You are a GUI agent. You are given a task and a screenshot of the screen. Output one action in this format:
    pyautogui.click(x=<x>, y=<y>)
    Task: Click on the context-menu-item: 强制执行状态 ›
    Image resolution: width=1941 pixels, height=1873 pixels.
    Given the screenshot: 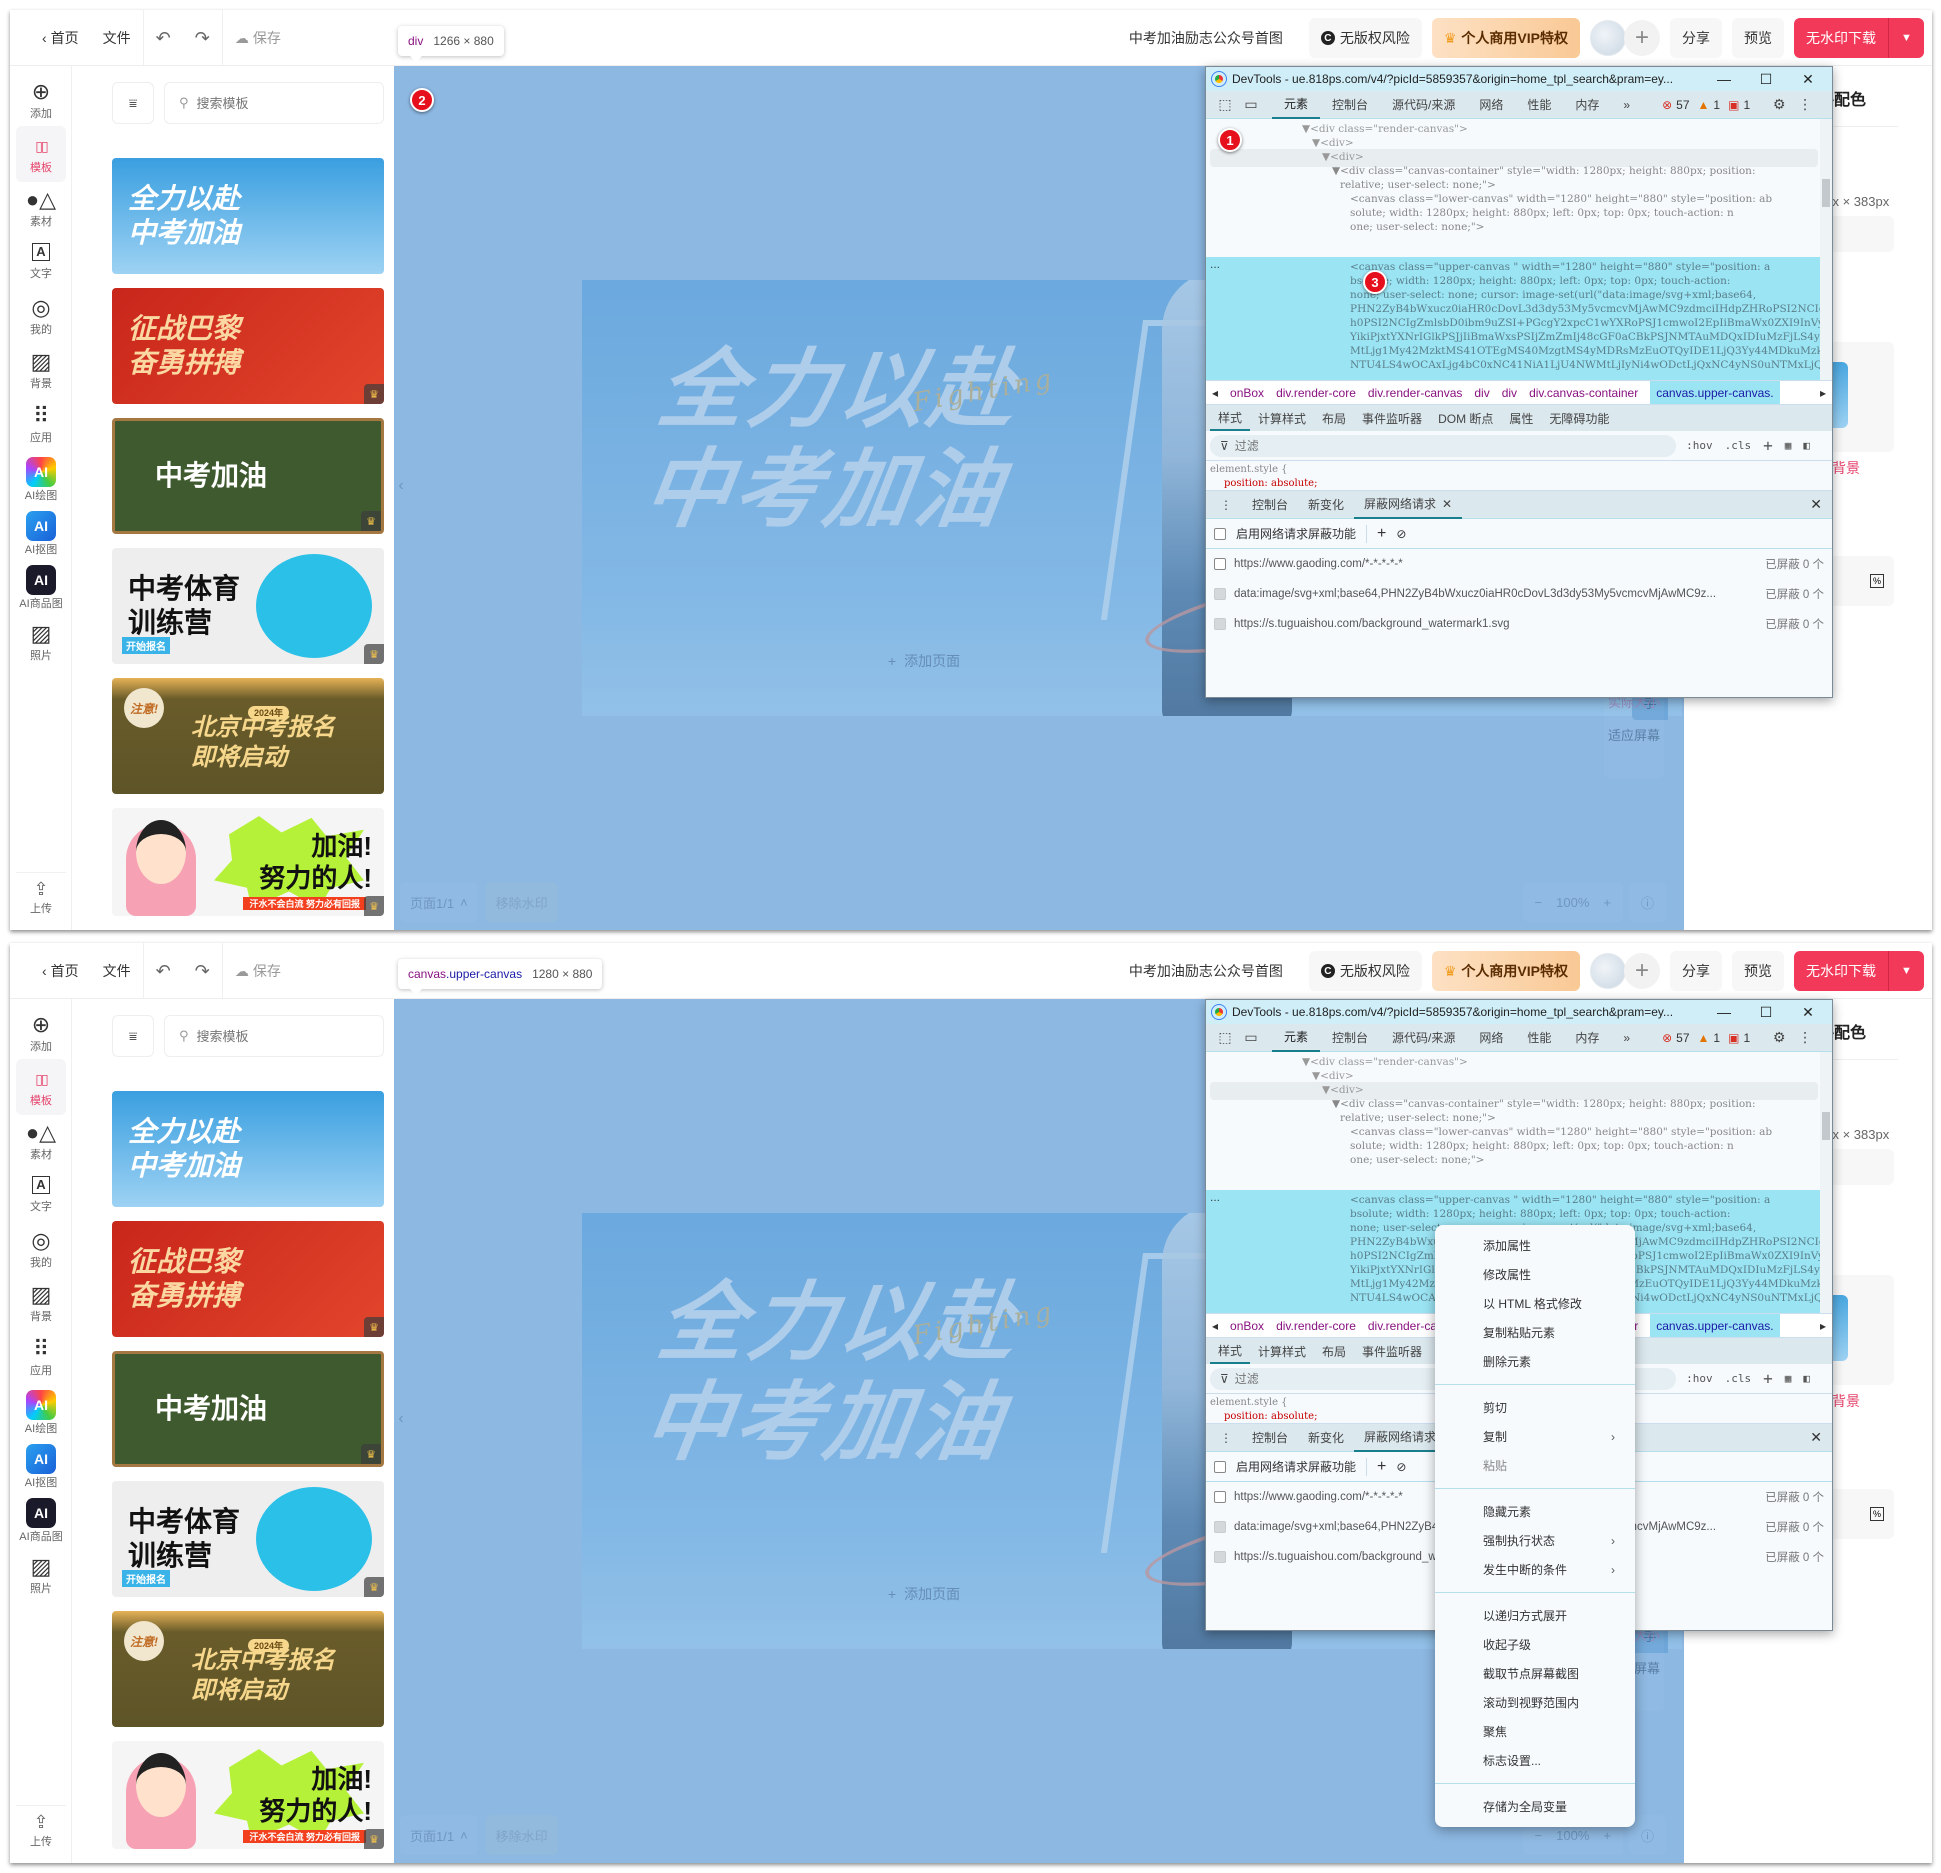 What is the action you would take?
    pyautogui.click(x=1535, y=1540)
    